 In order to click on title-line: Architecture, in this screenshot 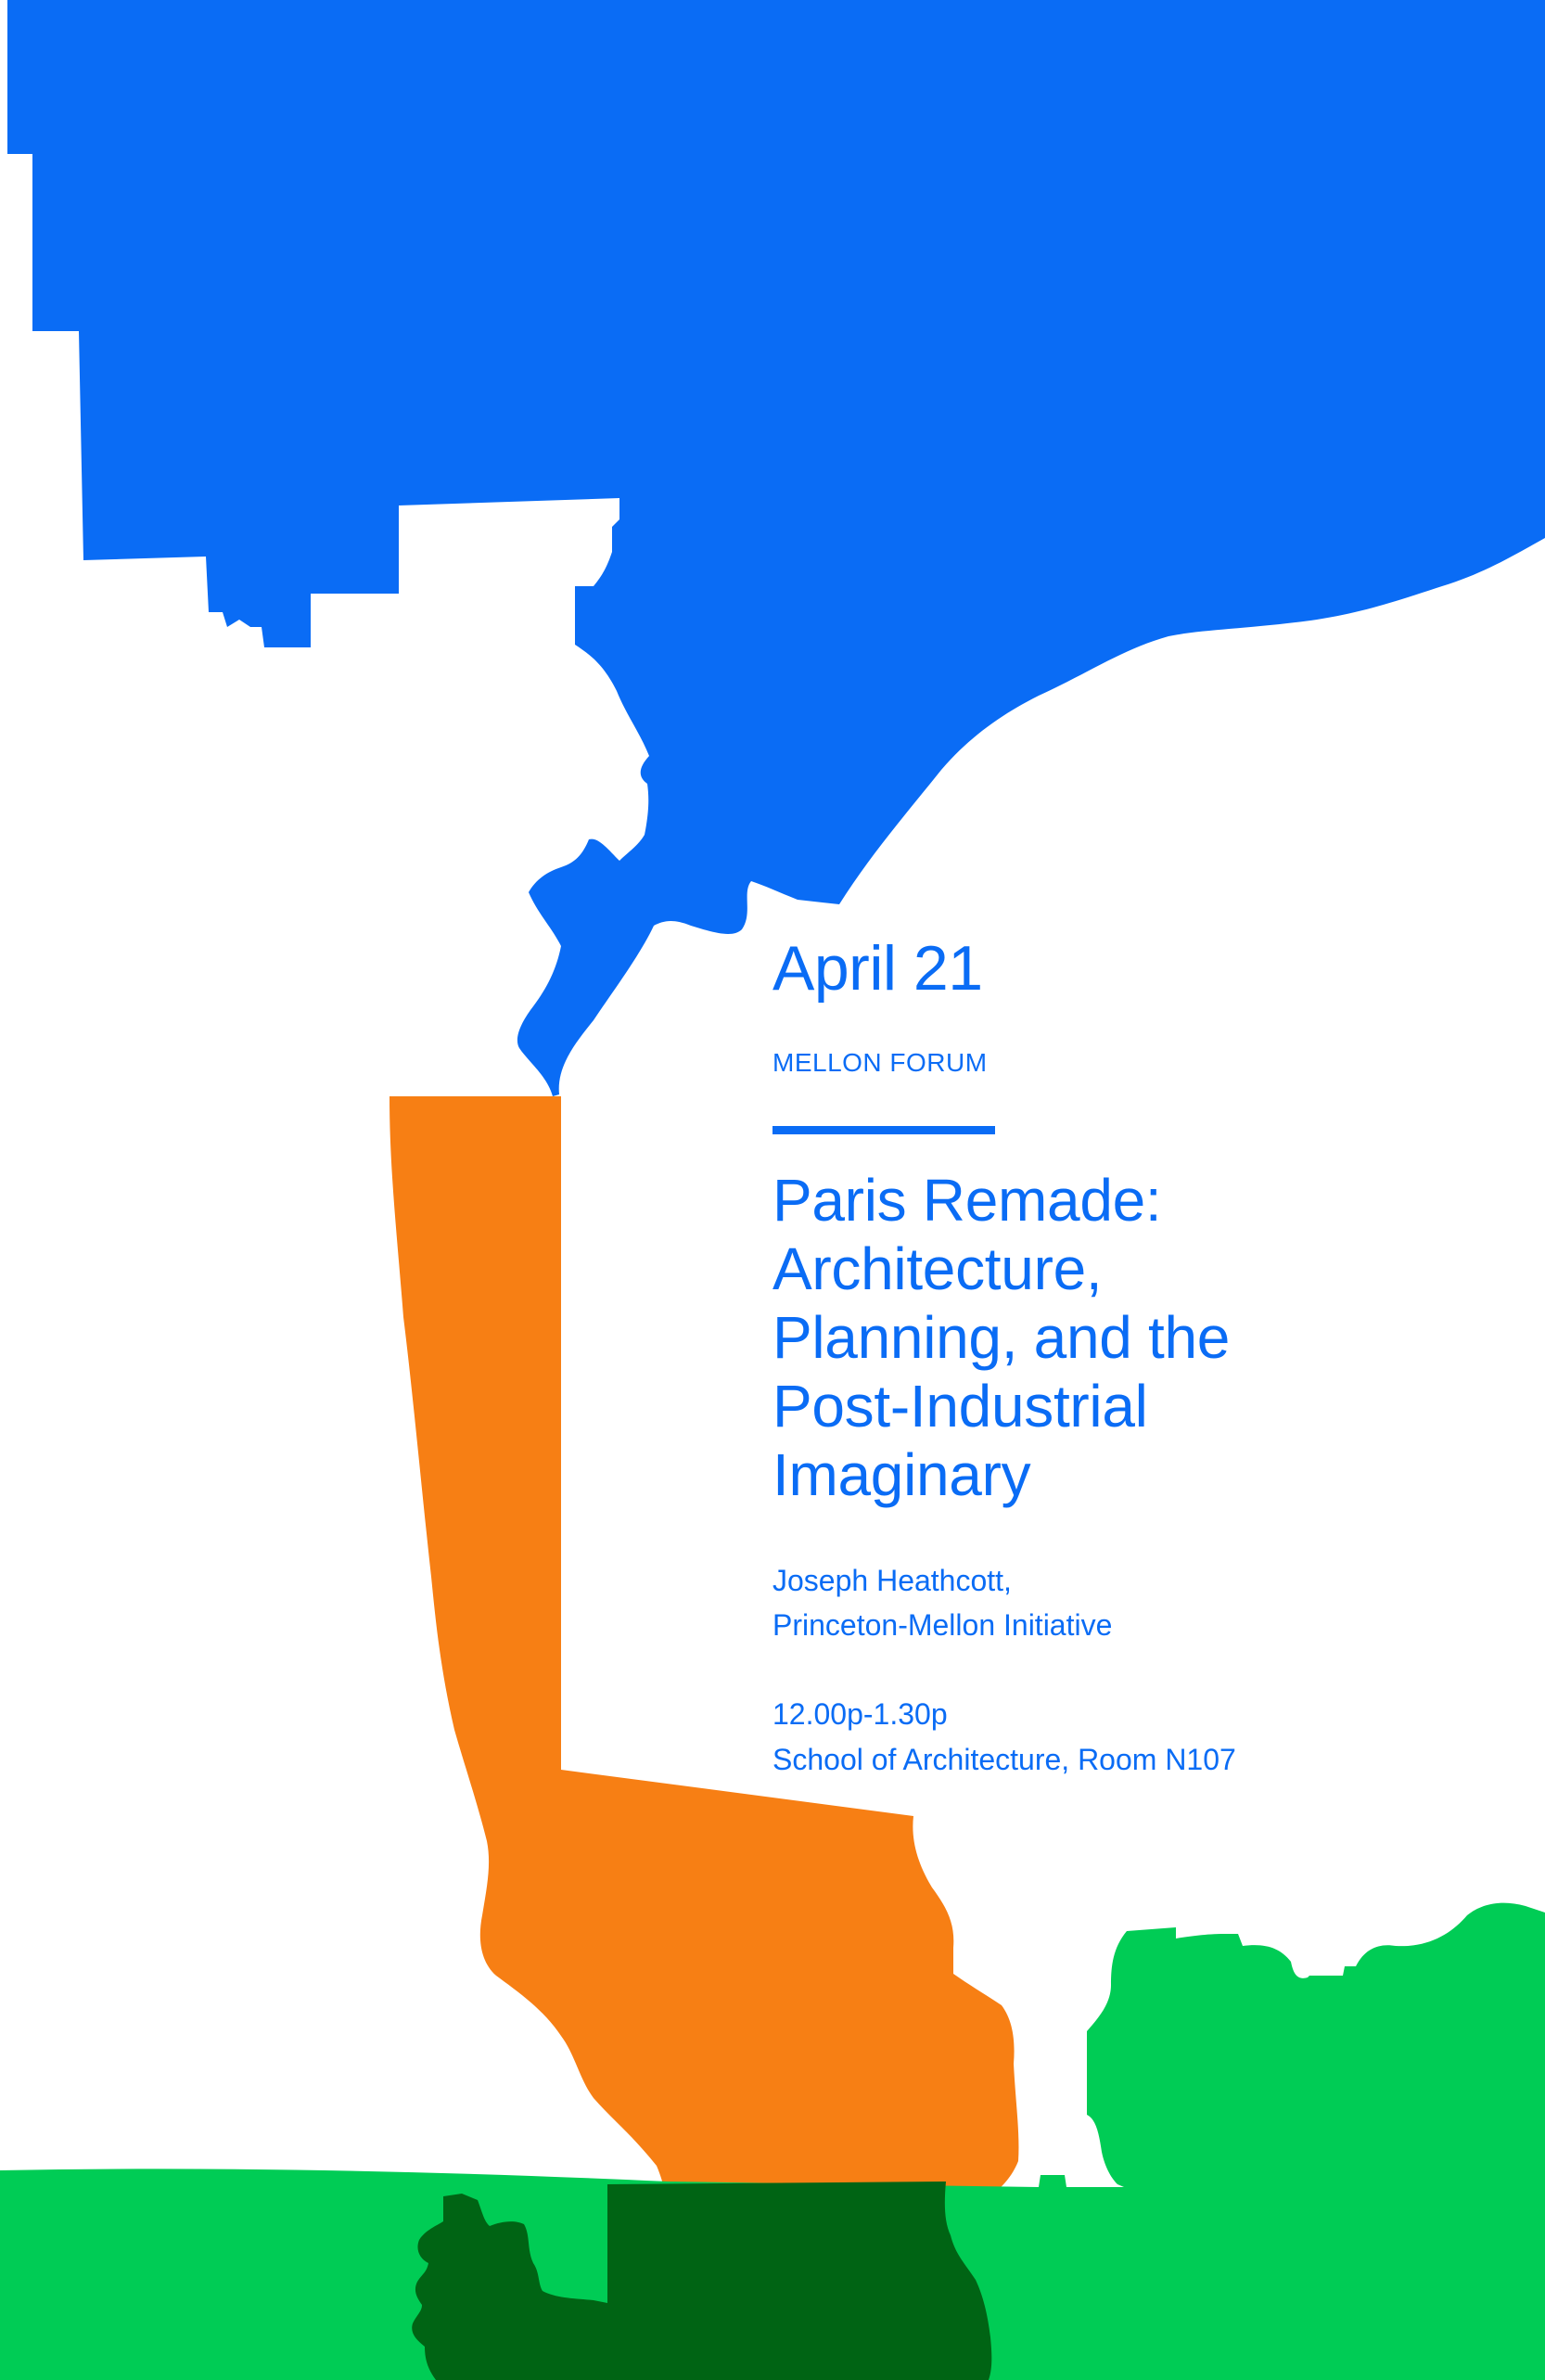, I will do `click(937, 1268)`.